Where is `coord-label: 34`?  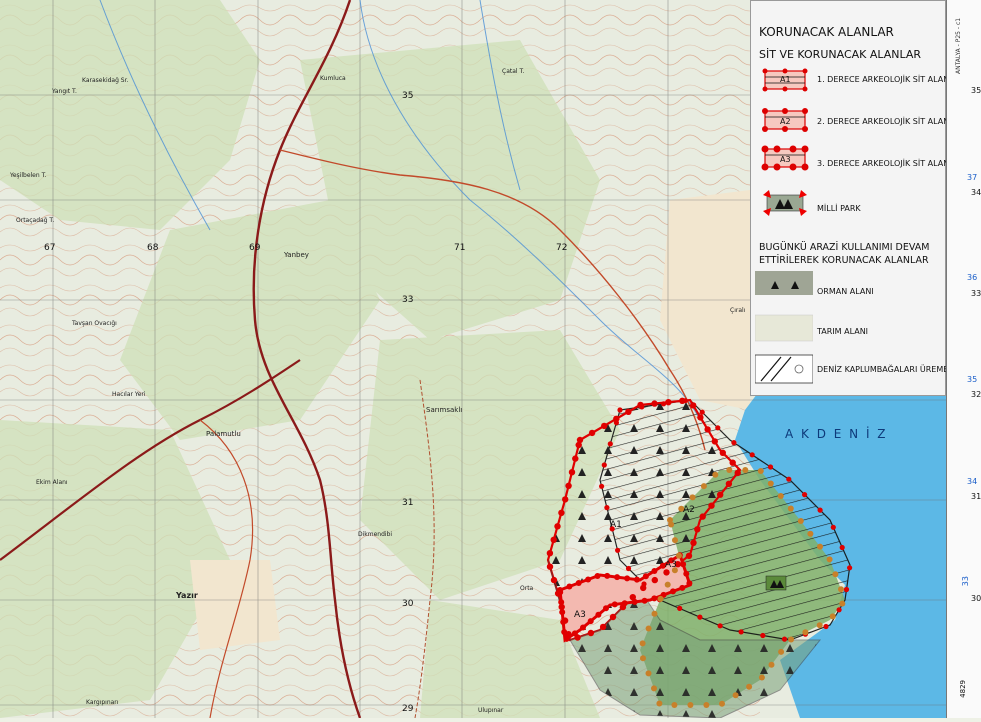
coord-label: 34 is located at coordinates (972, 481).